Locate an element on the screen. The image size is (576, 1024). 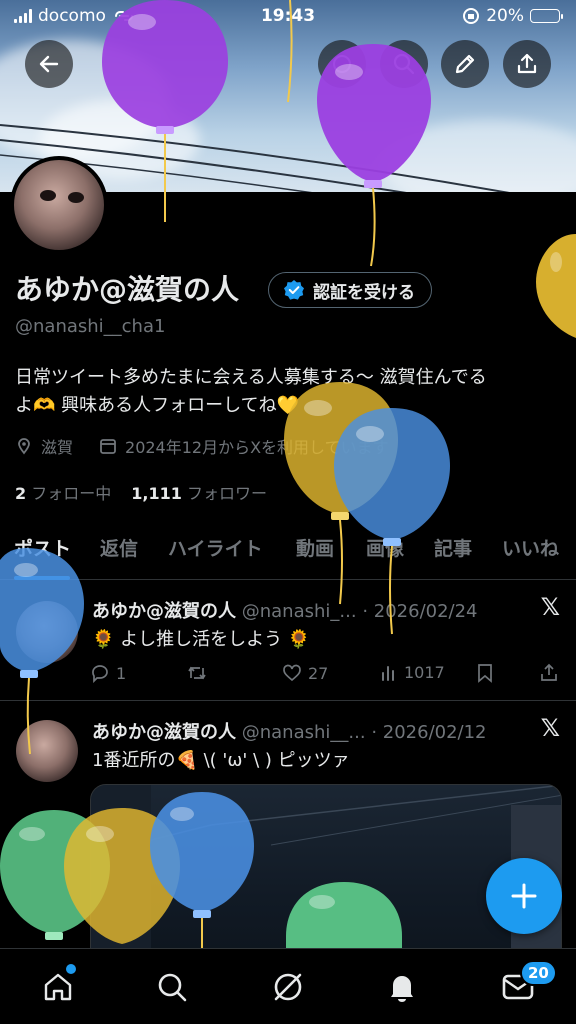
nav-grok is located at coordinates (288, 987).